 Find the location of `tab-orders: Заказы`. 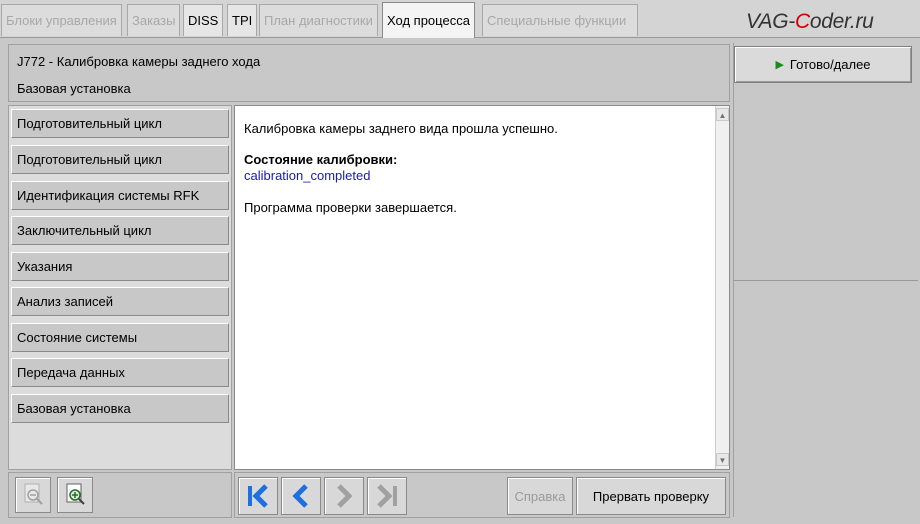

tab-orders: Заказы is located at coordinates (154, 20).